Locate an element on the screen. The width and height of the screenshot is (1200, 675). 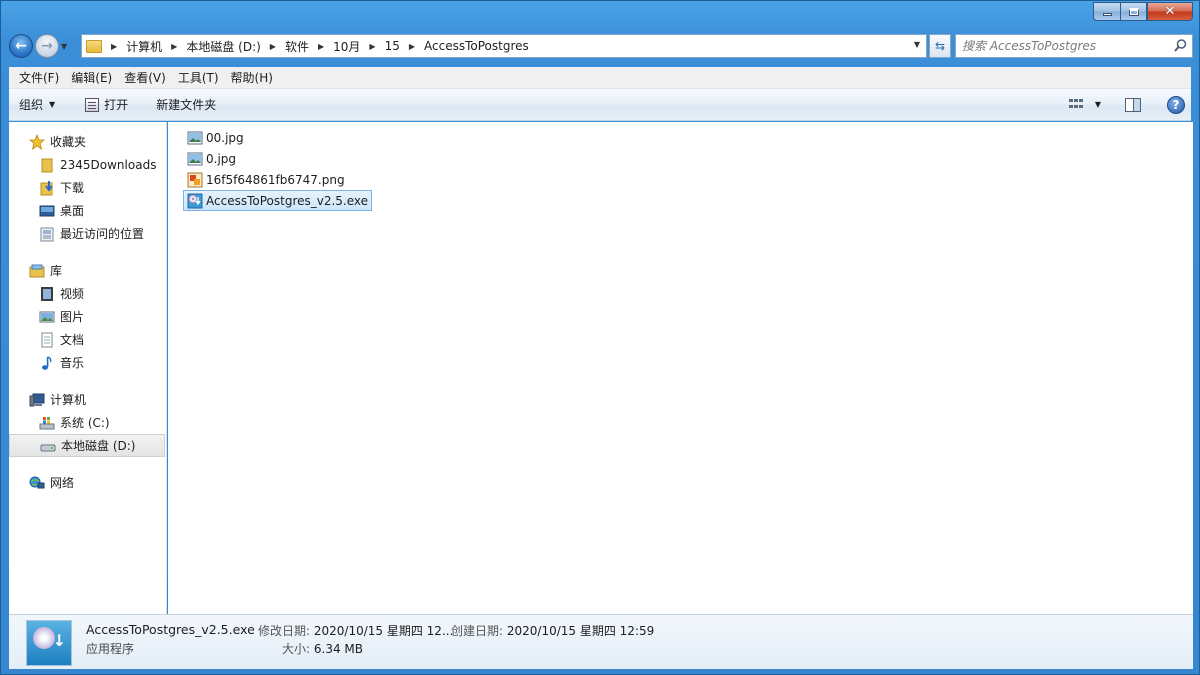
file-item-exe: AccessToPostgres_v2.5.exe is located at coordinates (278, 200).